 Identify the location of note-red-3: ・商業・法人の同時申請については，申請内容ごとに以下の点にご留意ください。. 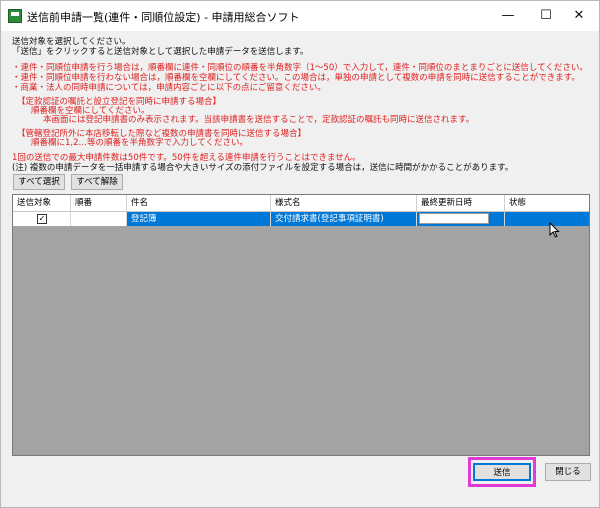
(169, 88).